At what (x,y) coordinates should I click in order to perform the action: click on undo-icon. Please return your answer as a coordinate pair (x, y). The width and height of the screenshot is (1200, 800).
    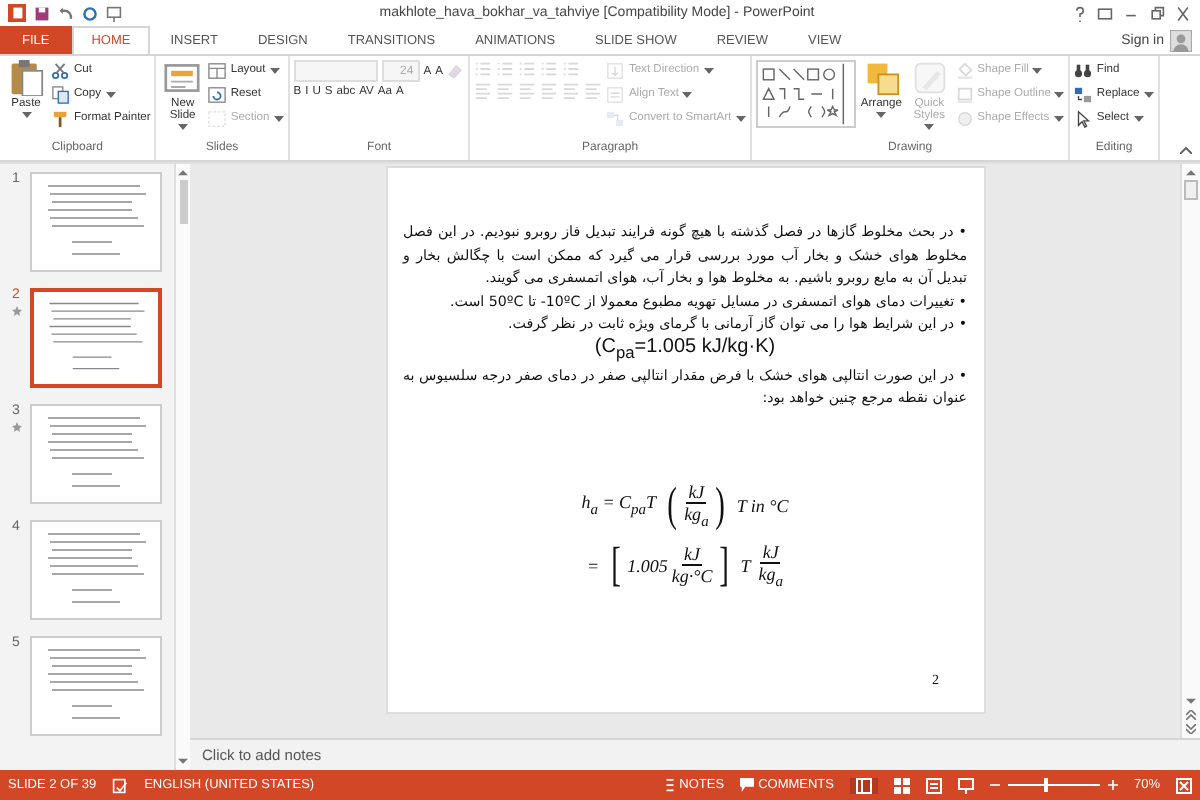
    Looking at the image, I should click on (66, 13).